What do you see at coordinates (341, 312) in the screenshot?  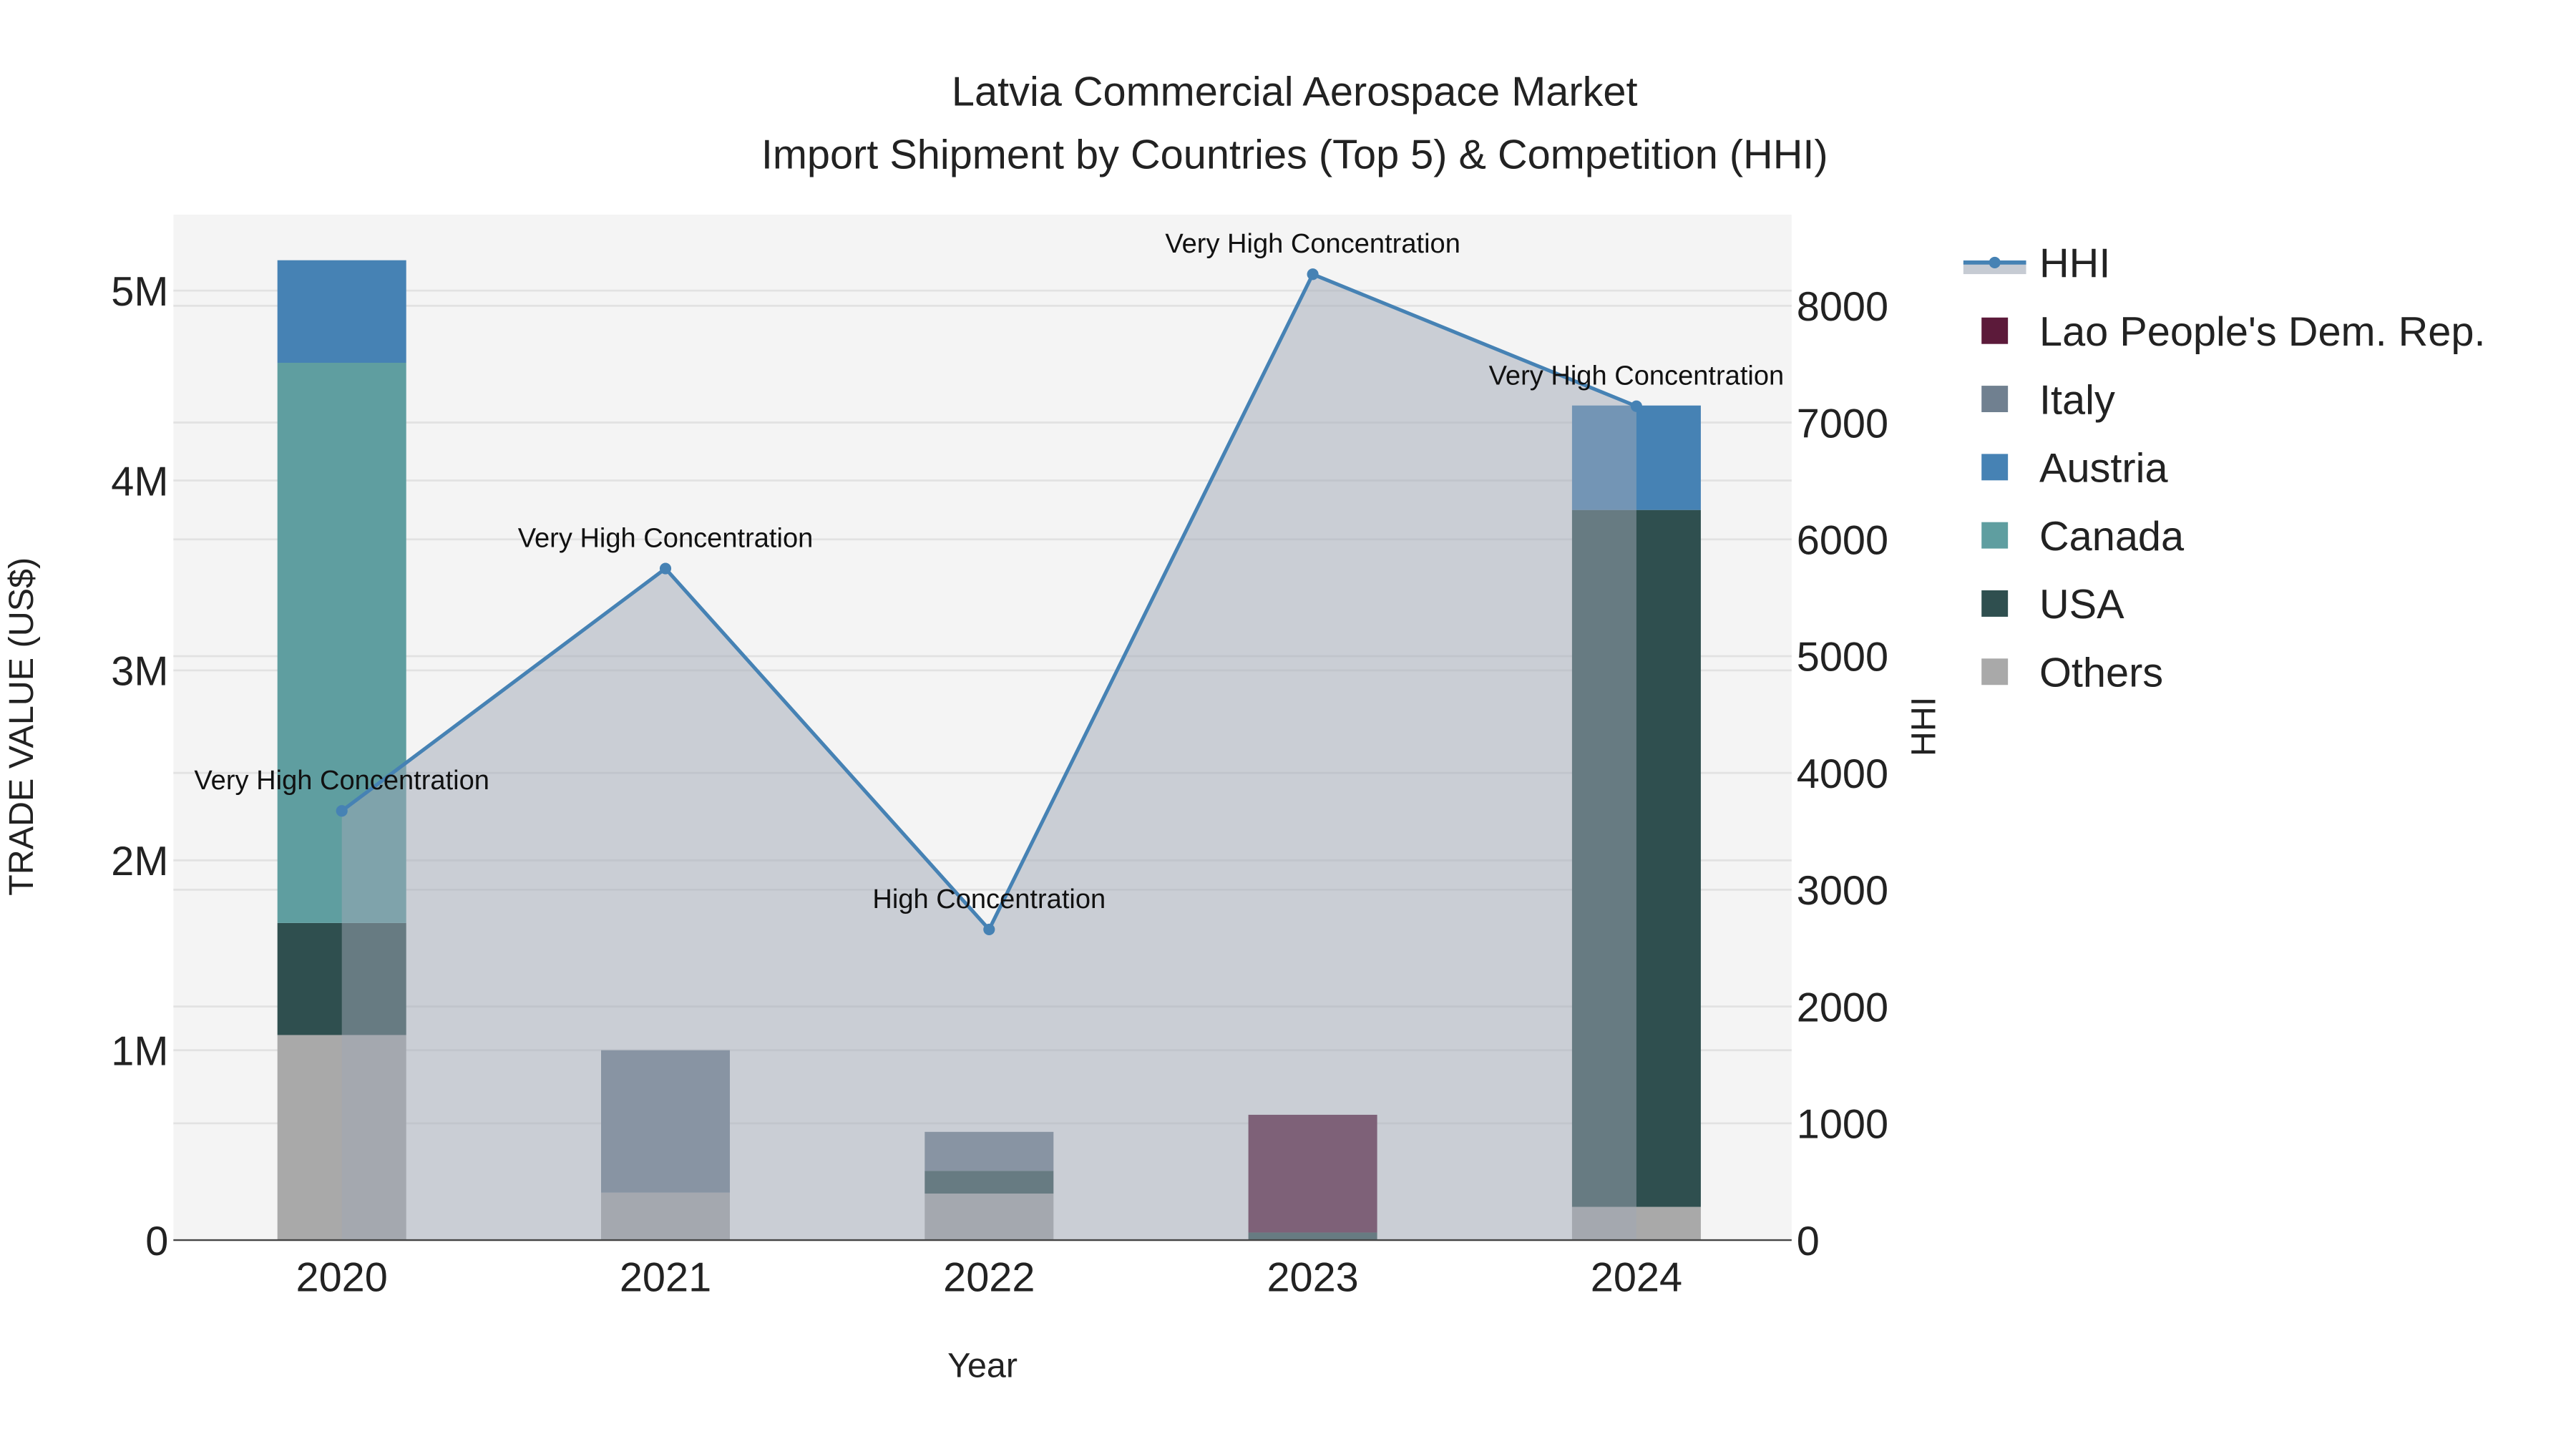 I see `bar-austria-2020` at bounding box center [341, 312].